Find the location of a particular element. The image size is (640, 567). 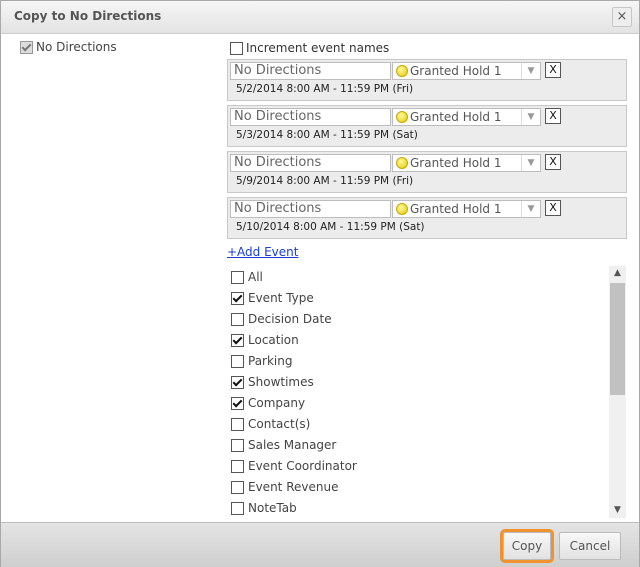

fields-scrollbar: ▲ ▼ is located at coordinates (617, 392).